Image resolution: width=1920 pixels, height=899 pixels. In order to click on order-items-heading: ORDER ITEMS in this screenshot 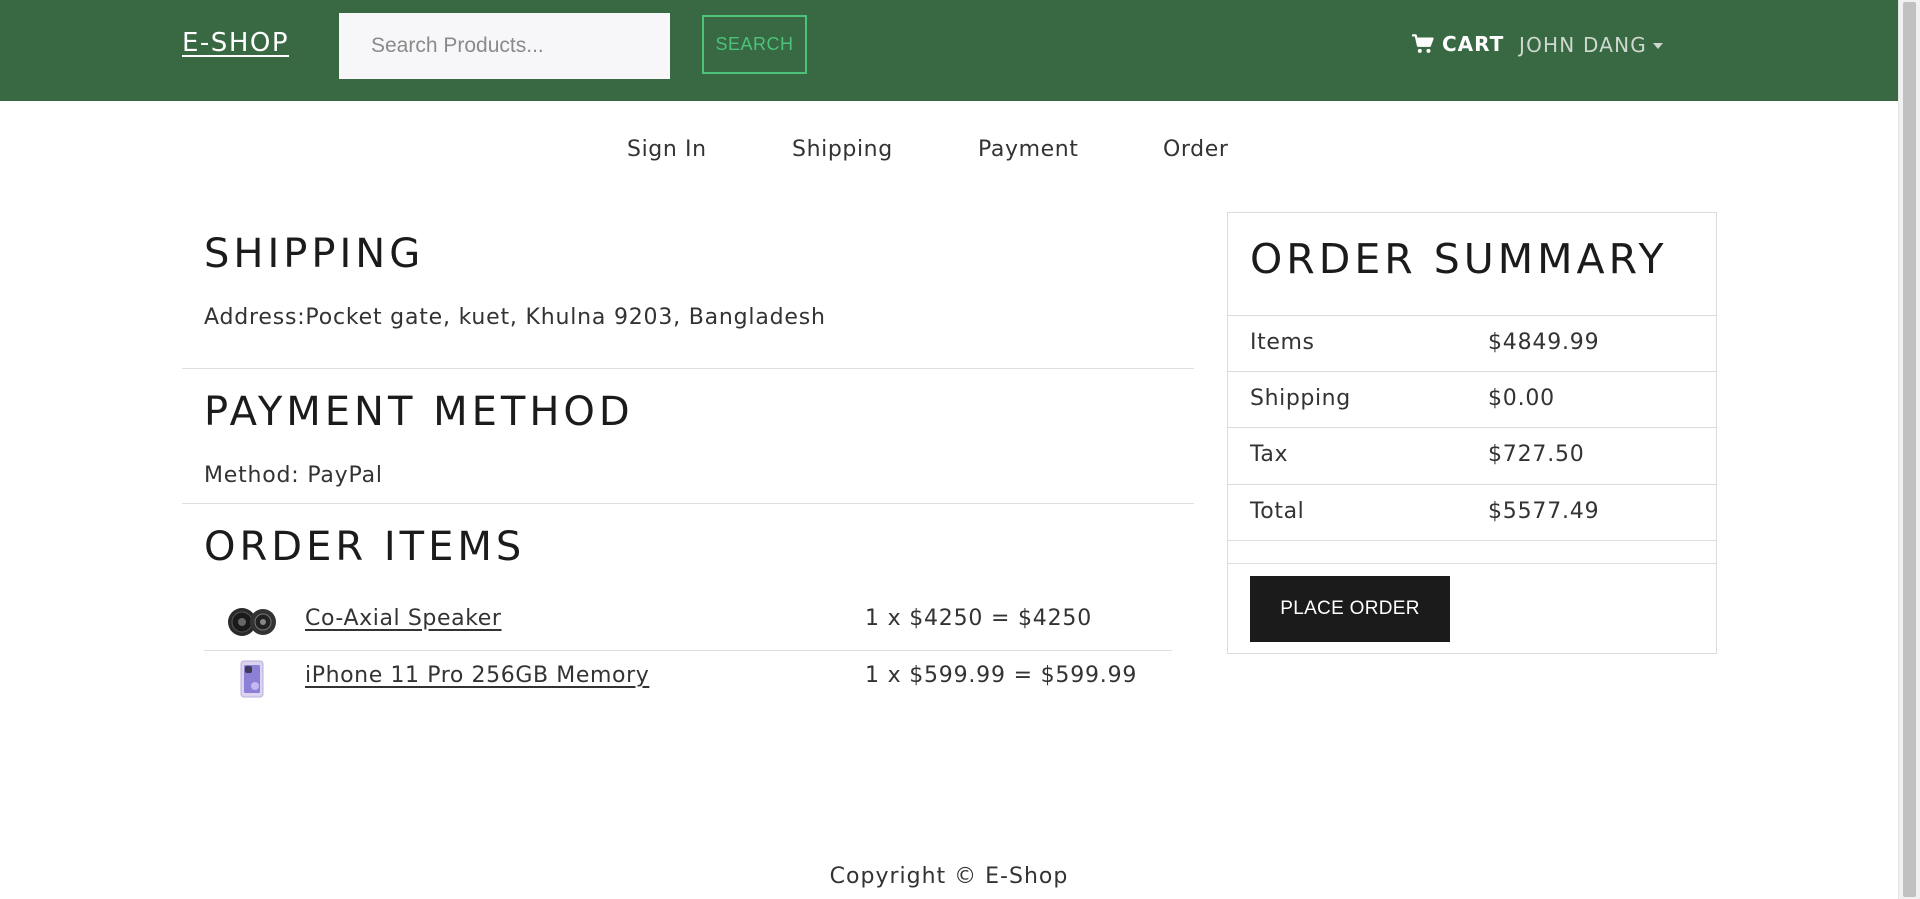, I will do `click(365, 547)`.